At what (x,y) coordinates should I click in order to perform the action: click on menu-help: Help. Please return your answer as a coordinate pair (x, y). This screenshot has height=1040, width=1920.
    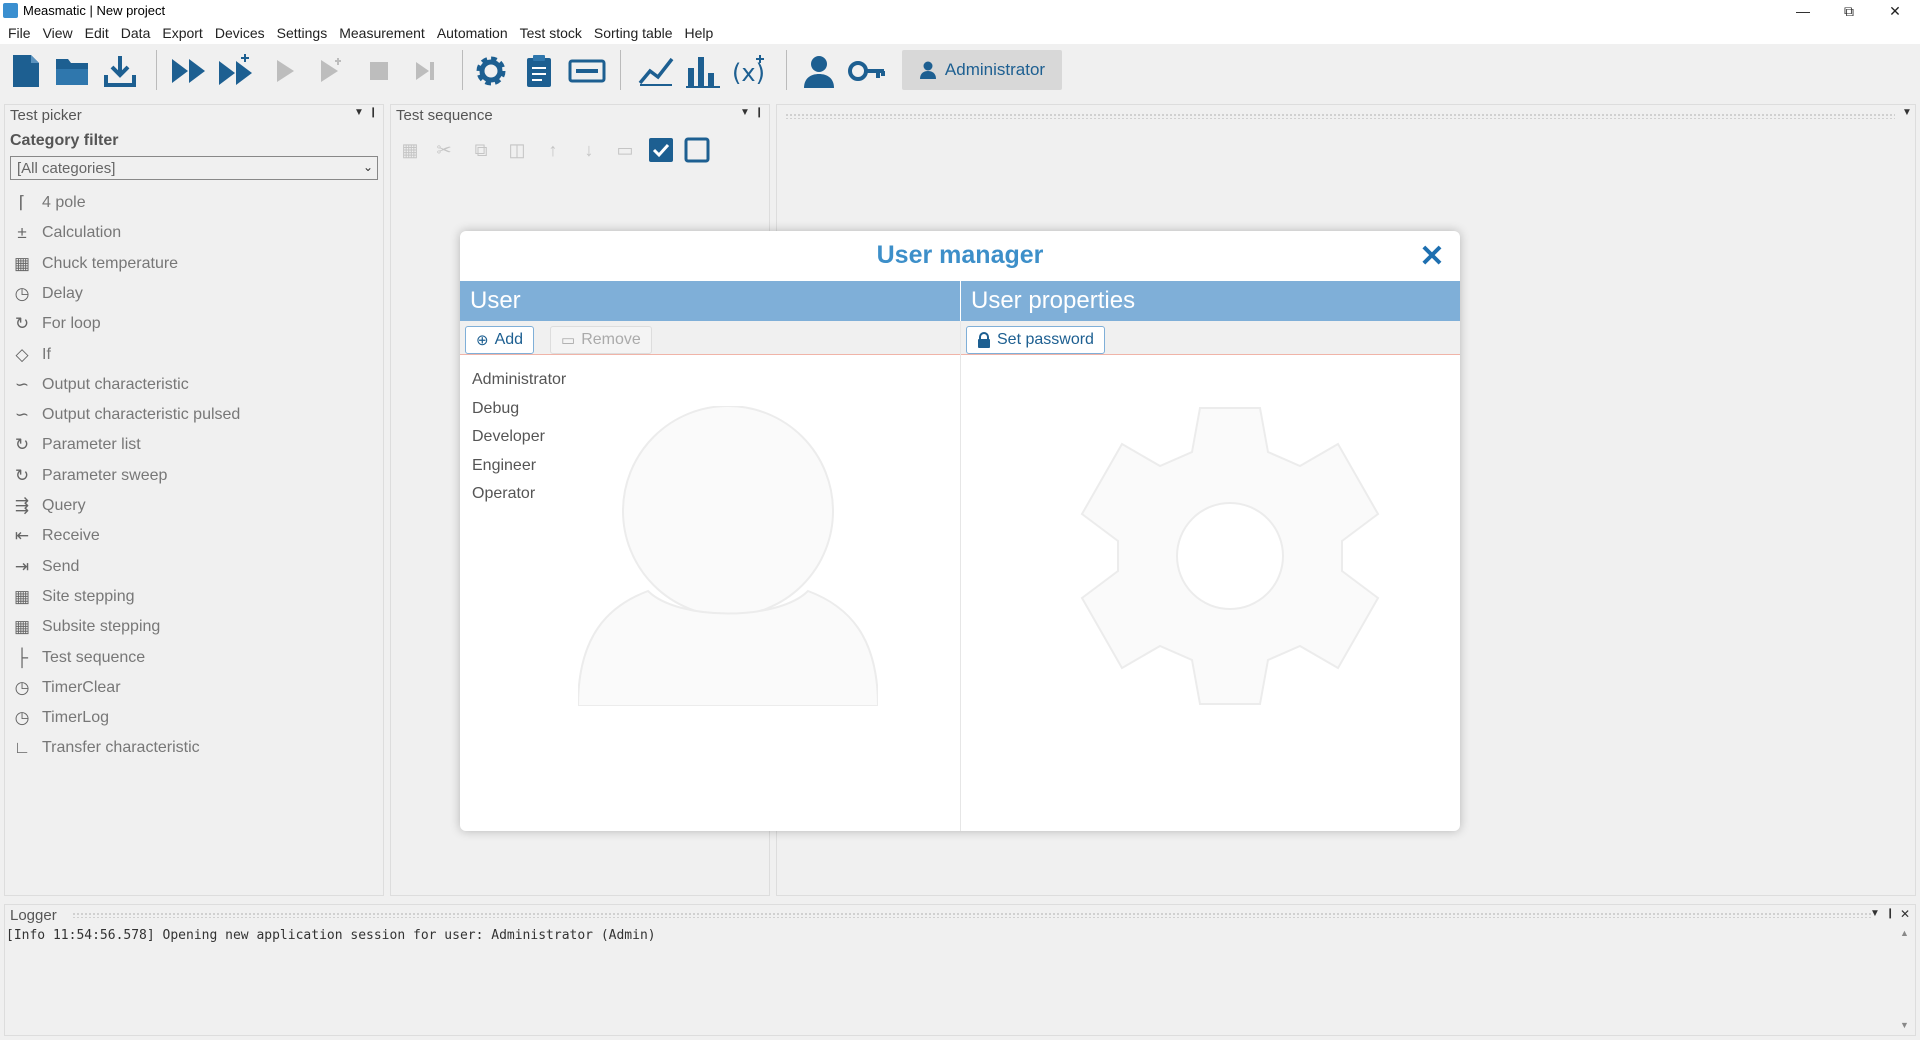
    Looking at the image, I should click on (699, 33).